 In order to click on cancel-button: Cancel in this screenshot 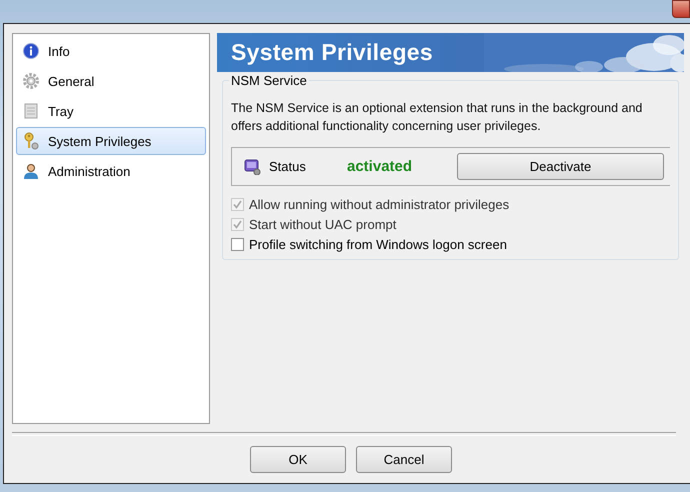, I will do `click(404, 459)`.